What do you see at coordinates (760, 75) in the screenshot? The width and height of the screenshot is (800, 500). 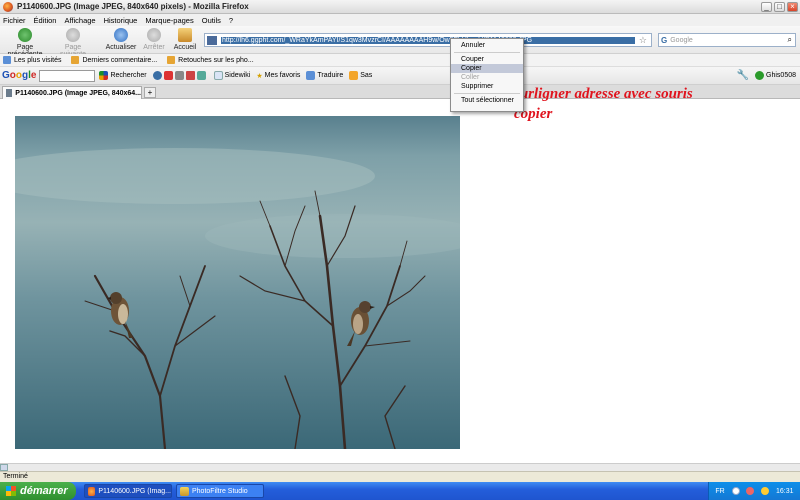 I see `online-status-icon` at bounding box center [760, 75].